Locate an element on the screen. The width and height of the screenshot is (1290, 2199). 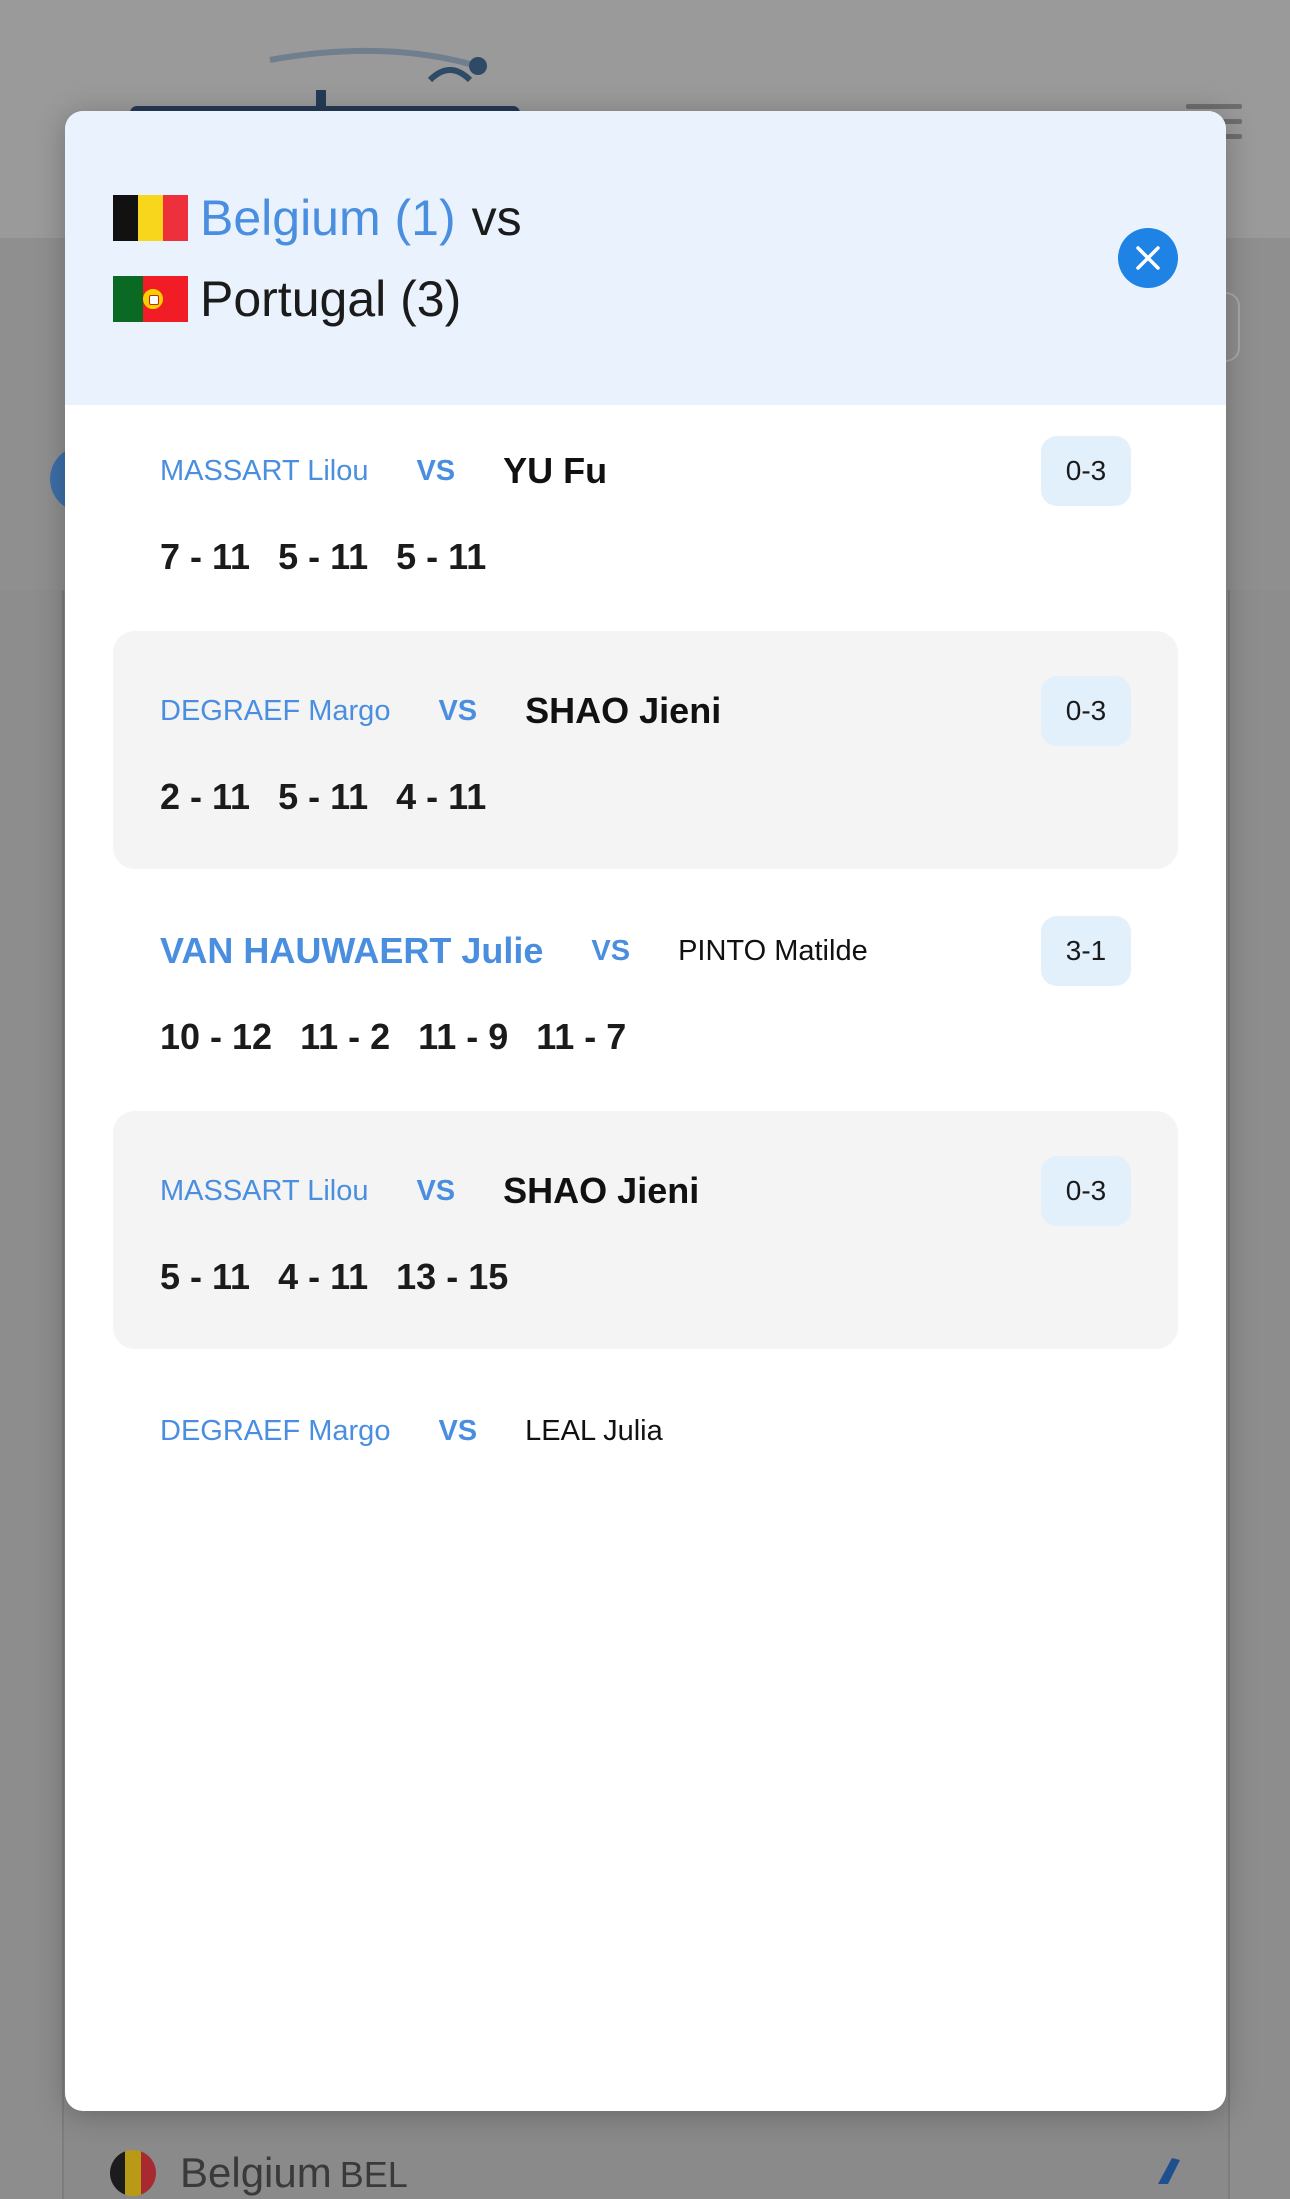
match-players: DEGRAEF Margo VS SHAO Jieni is located at coordinates (440, 711).